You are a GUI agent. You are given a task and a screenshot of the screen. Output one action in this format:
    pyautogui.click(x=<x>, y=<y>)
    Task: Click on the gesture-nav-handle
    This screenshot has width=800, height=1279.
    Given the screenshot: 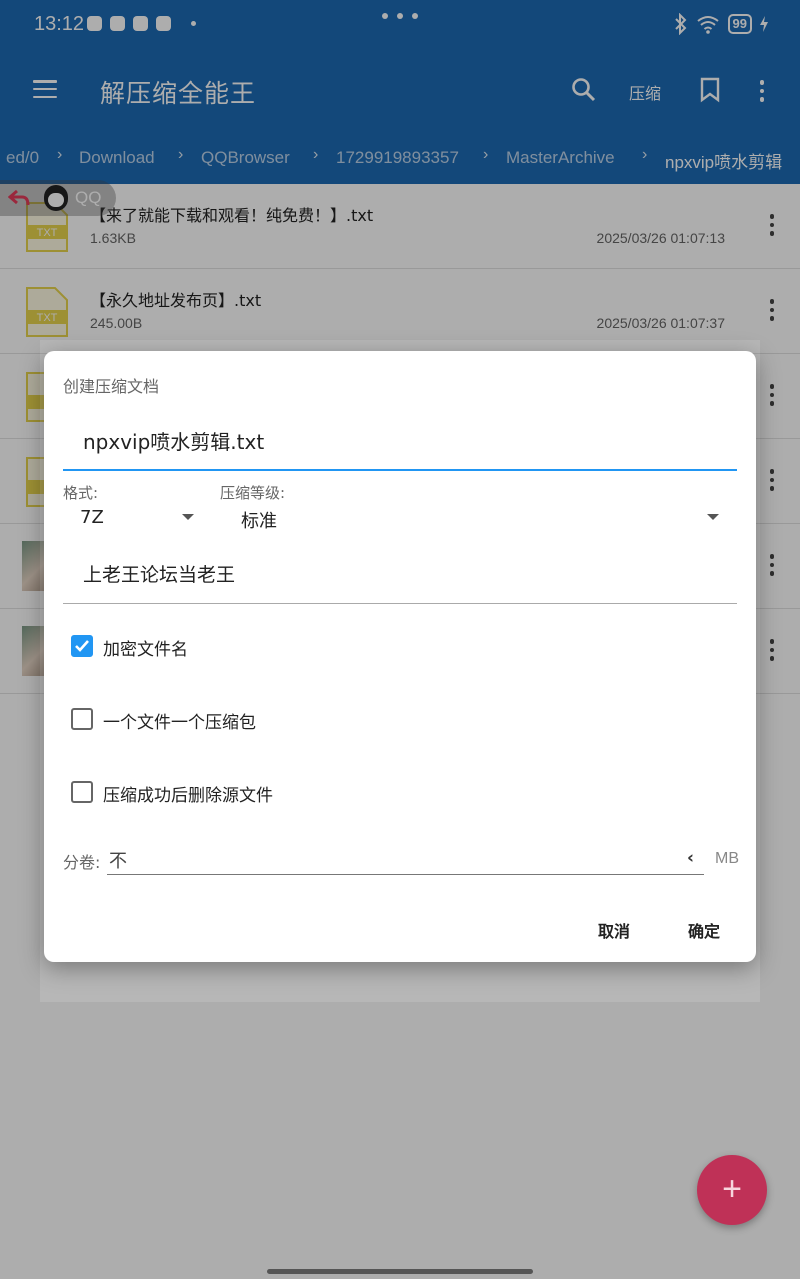 What is the action you would take?
    pyautogui.click(x=400, y=1271)
    